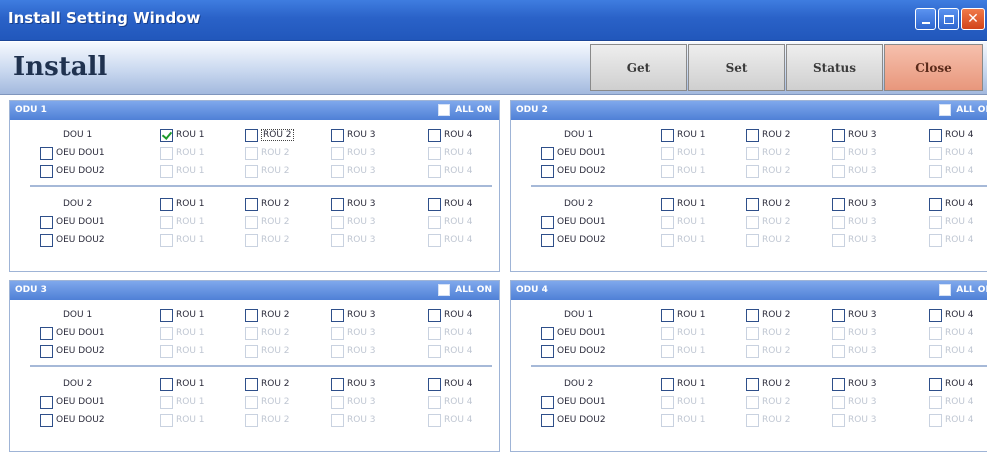 Image resolution: width=987 pixels, height=458 pixels. What do you see at coordinates (736, 67) in the screenshot?
I see `set-button: Set` at bounding box center [736, 67].